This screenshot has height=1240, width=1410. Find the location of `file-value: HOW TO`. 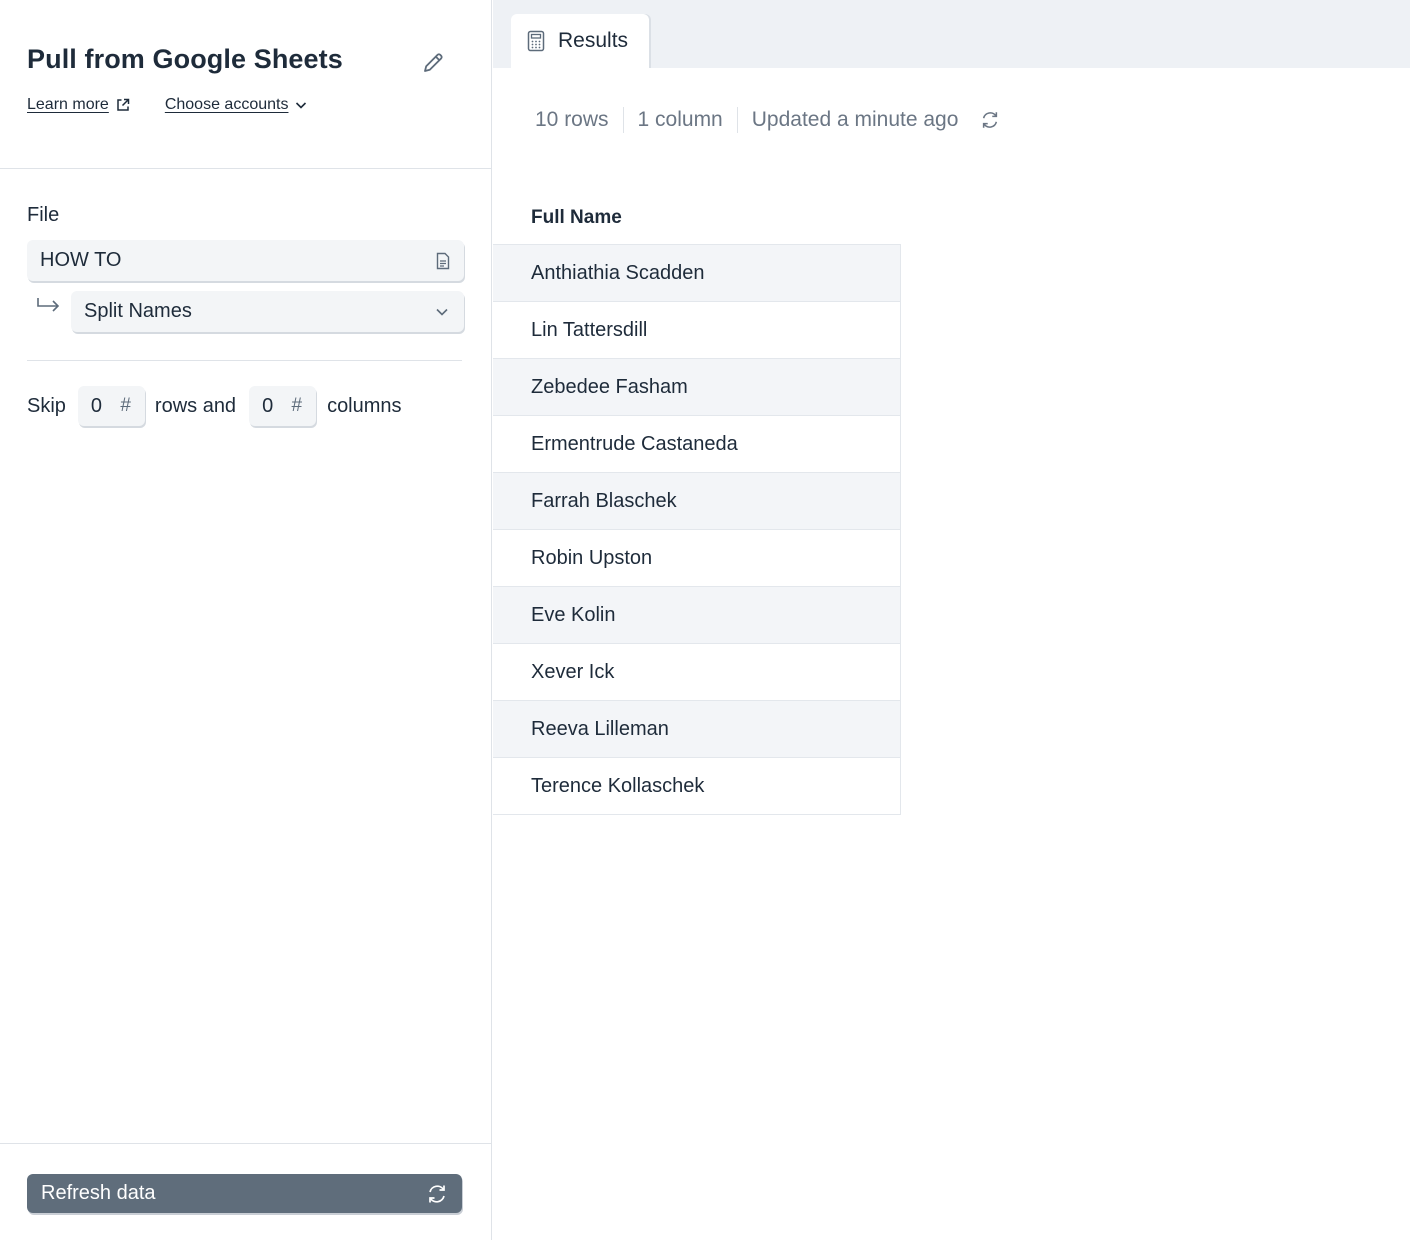

file-value: HOW TO is located at coordinates (81, 260).